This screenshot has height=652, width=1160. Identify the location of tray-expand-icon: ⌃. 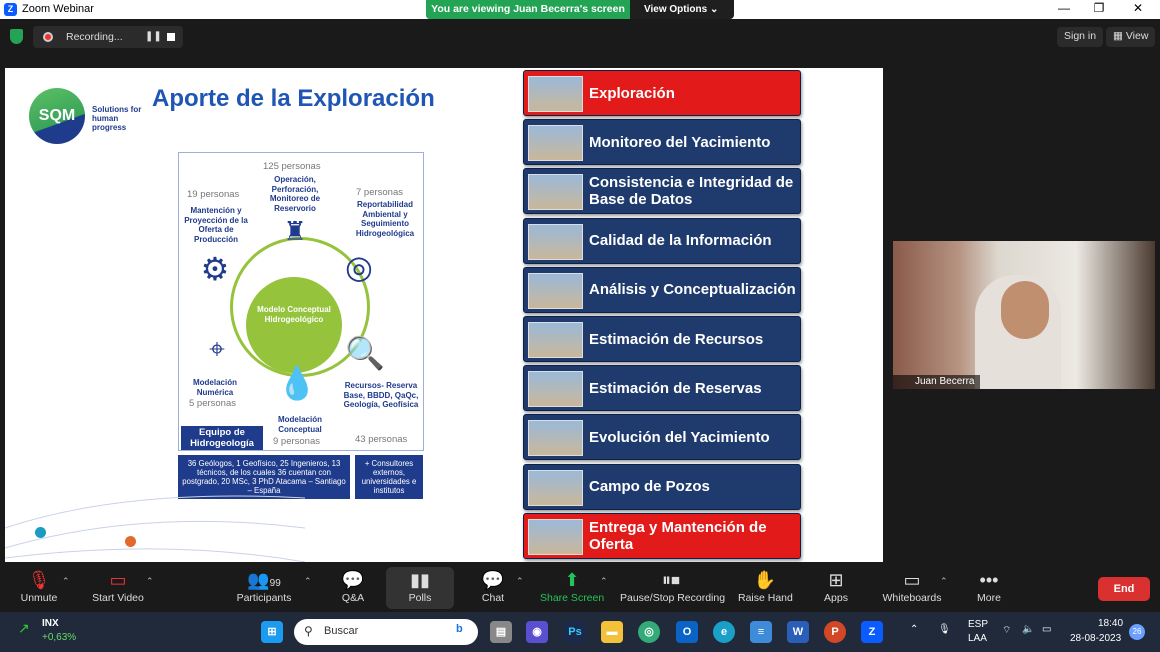
(914, 629).